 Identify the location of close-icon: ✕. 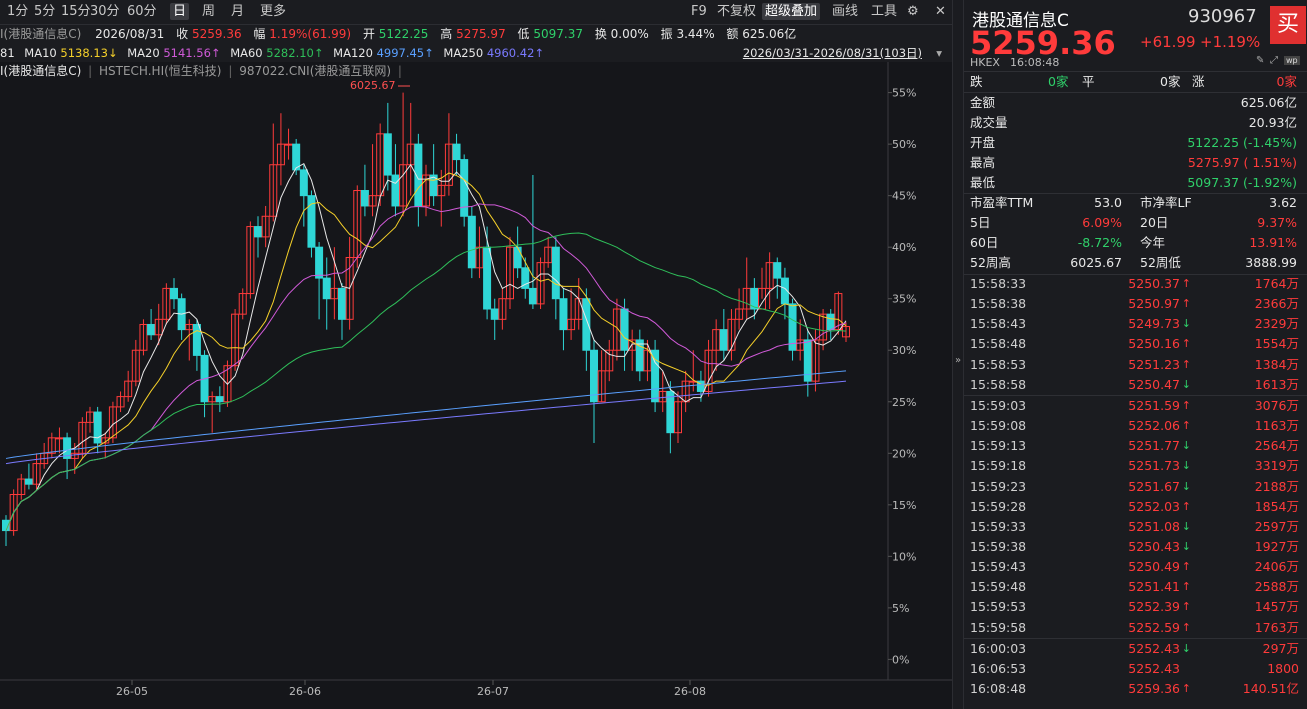
(940, 11).